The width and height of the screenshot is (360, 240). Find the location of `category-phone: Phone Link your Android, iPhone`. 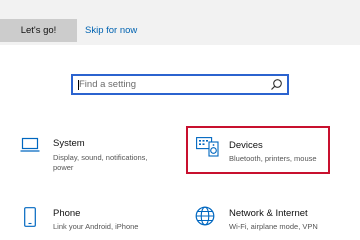

category-phone: Phone Link your Android, iPhone is located at coordinates (89, 222).